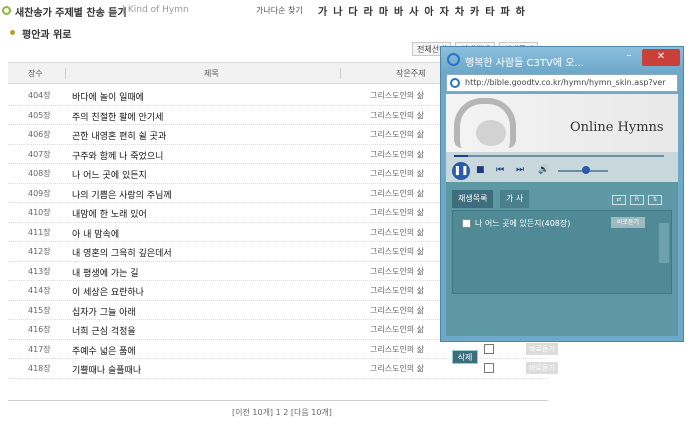 The height and width of the screenshot is (442, 700). I want to click on letter-link: 바, so click(398, 10).